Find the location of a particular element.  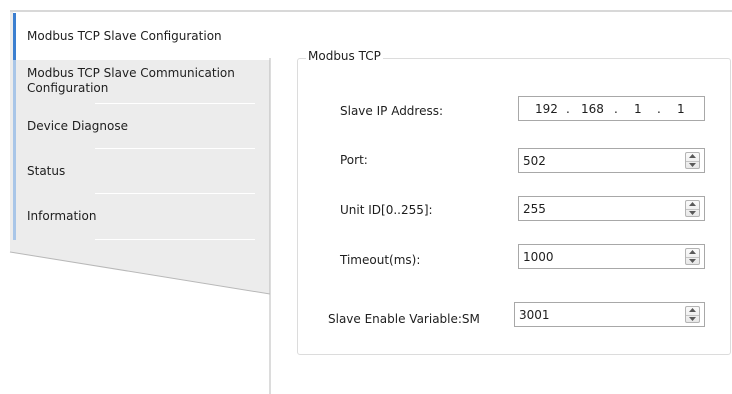

nav-item-label: Status is located at coordinates (46, 171).